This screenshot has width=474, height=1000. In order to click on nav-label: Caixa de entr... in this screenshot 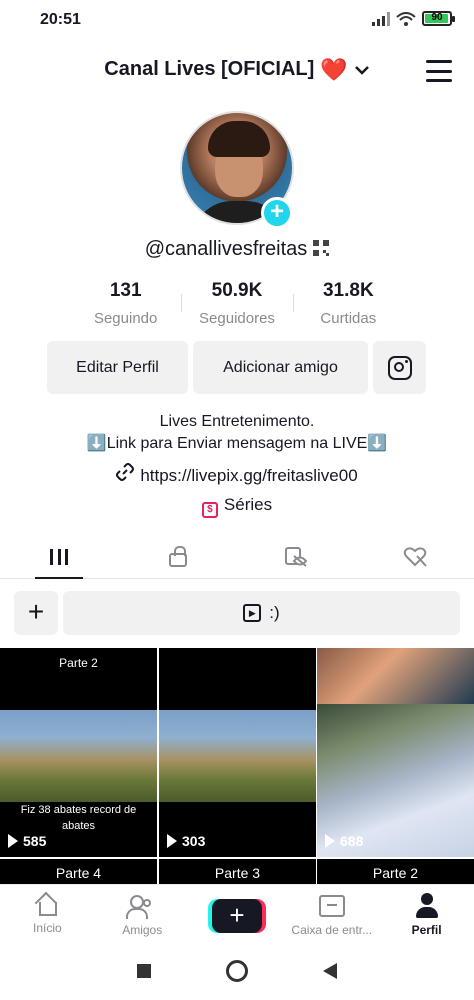, I will do `click(332, 930)`.